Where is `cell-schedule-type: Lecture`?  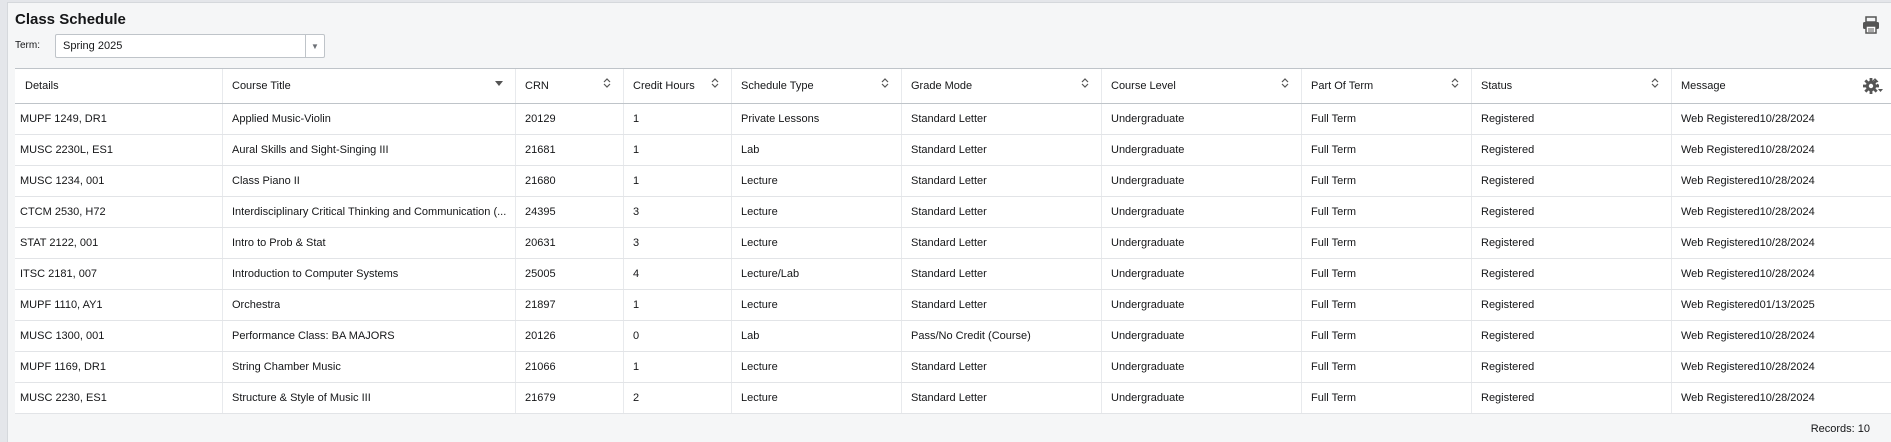
cell-schedule-type: Lecture is located at coordinates (817, 212).